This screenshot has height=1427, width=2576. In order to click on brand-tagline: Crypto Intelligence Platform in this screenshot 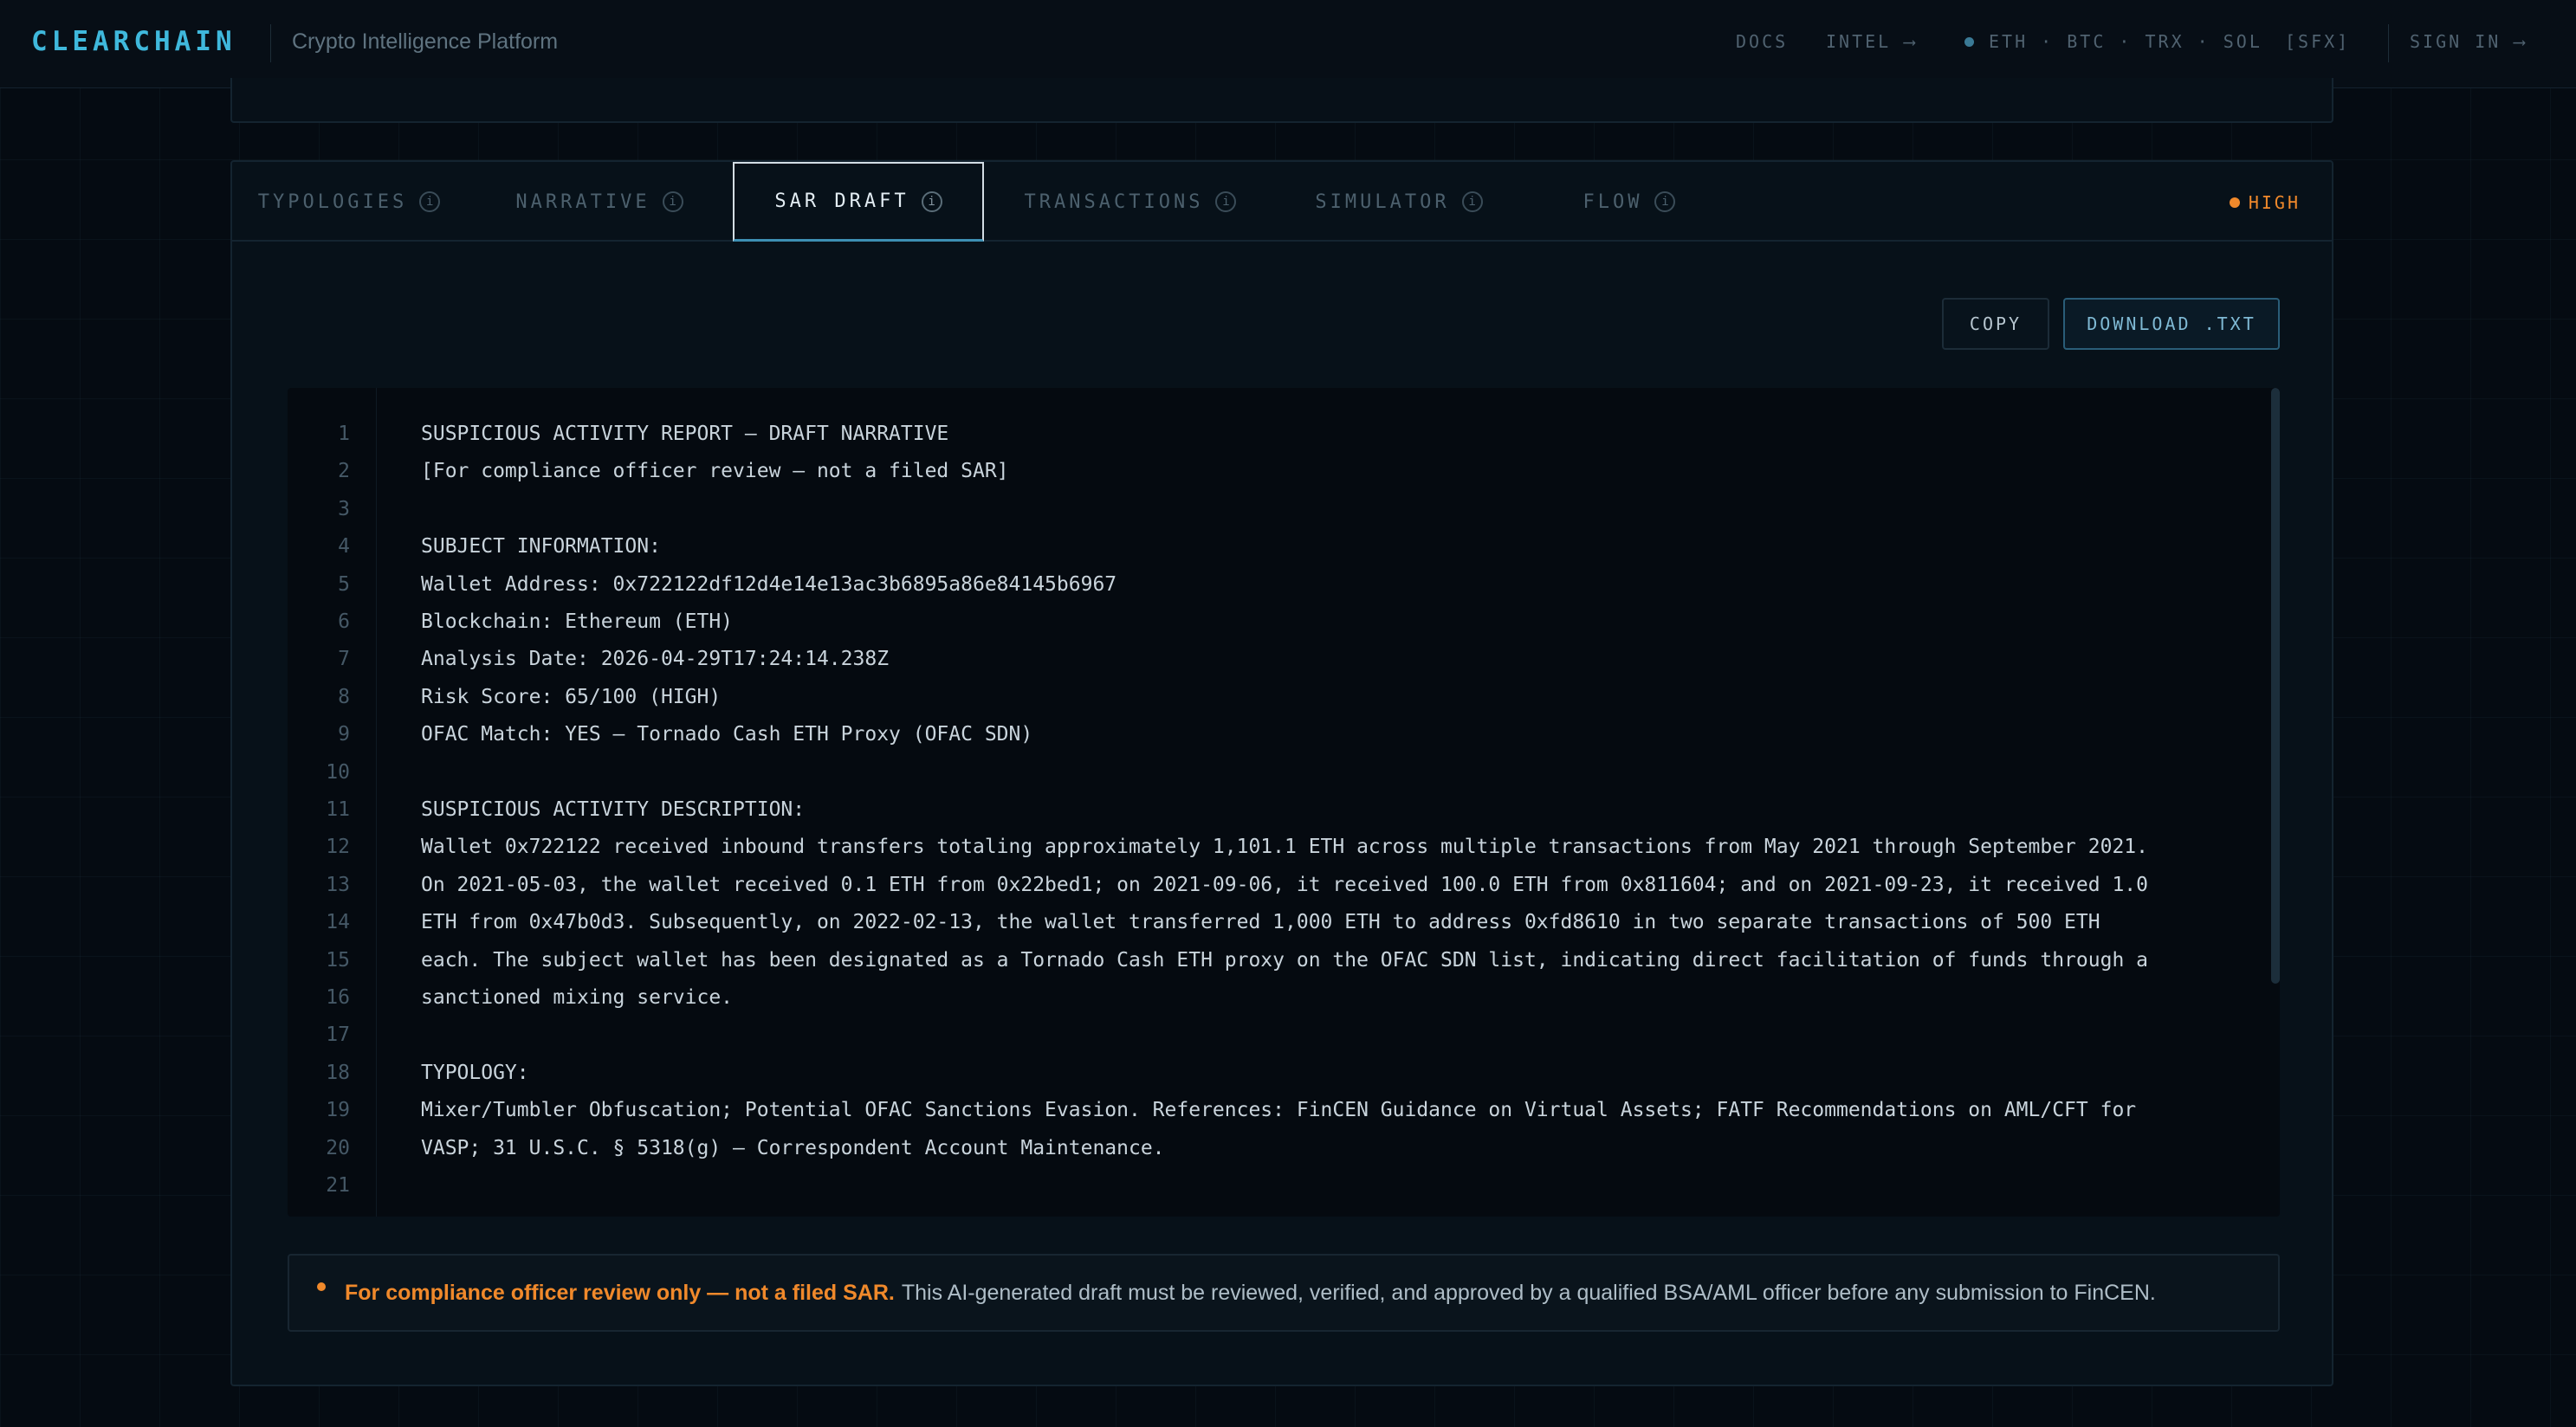, I will do `click(425, 41)`.